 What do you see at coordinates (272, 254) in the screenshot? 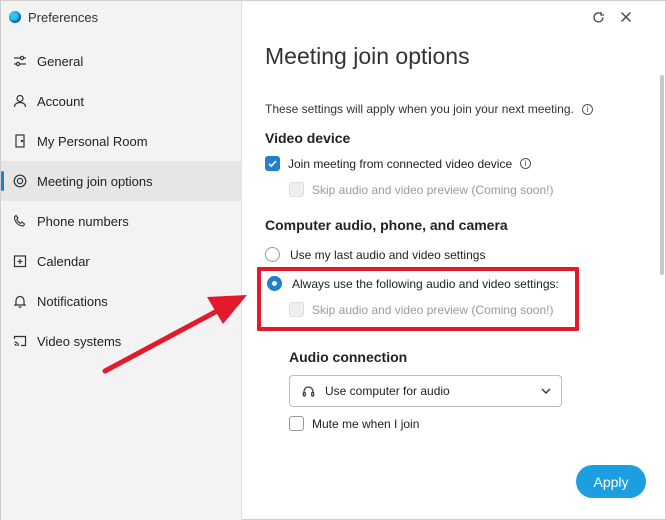
I see `use-last-settings-radio` at bounding box center [272, 254].